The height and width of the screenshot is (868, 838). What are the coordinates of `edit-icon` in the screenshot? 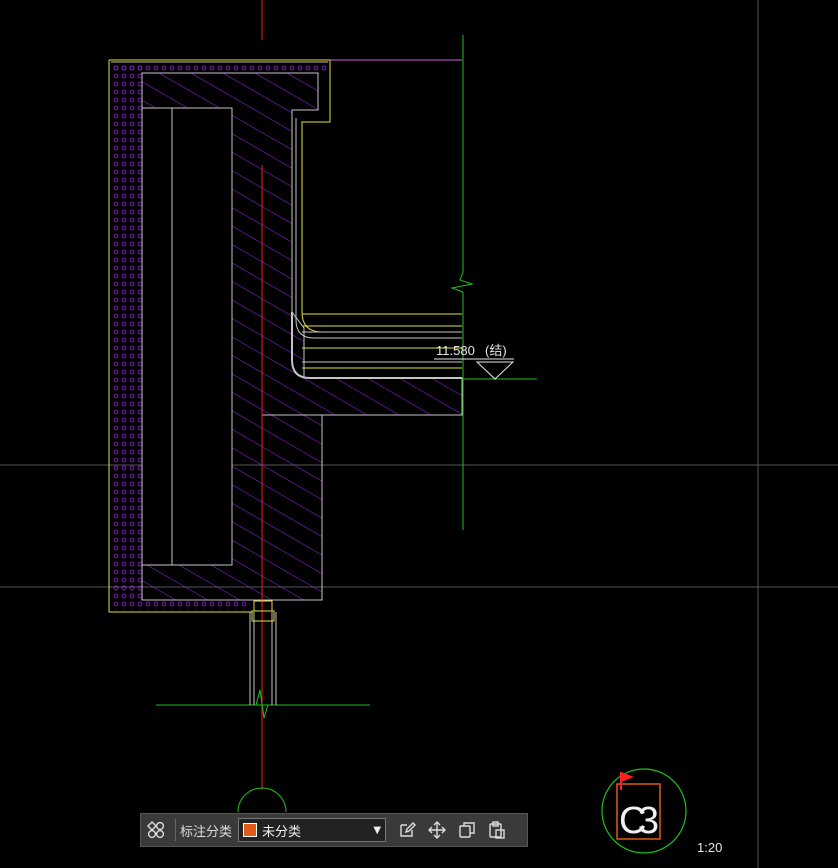 It's located at (408, 829).